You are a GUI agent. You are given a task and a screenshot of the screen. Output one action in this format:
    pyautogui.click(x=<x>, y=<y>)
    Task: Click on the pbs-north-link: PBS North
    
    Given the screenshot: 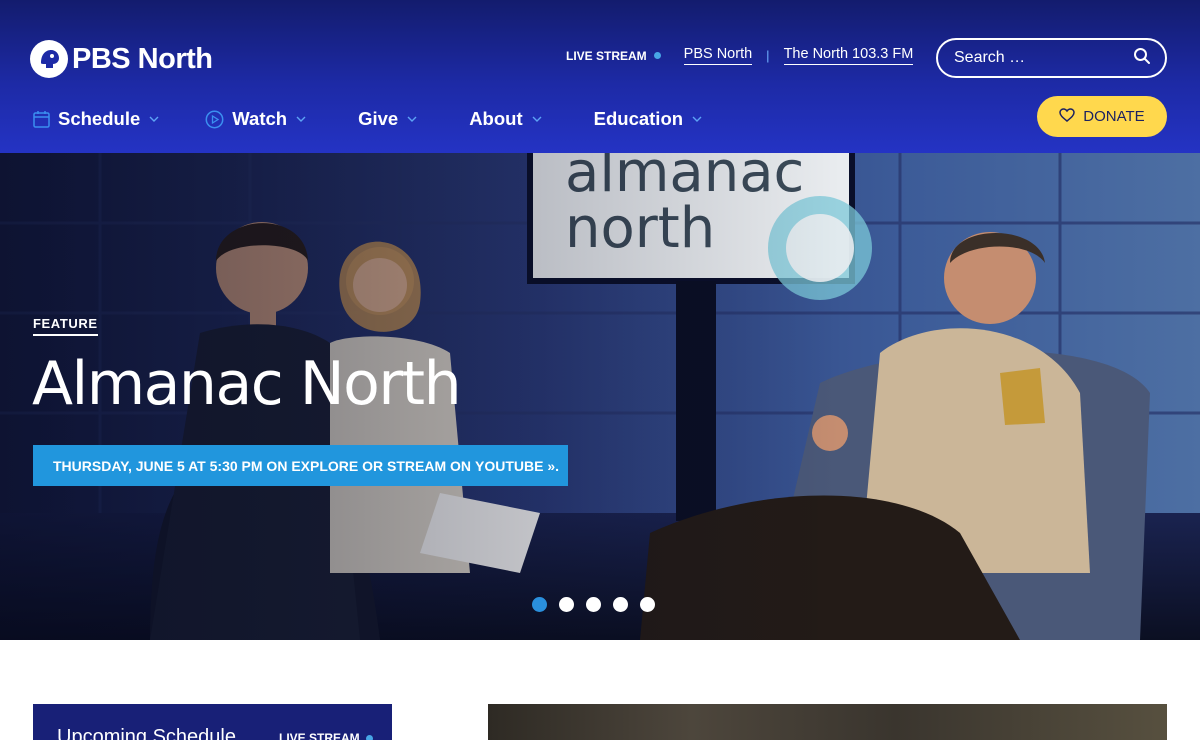 What is the action you would take?
    pyautogui.click(x=718, y=55)
    